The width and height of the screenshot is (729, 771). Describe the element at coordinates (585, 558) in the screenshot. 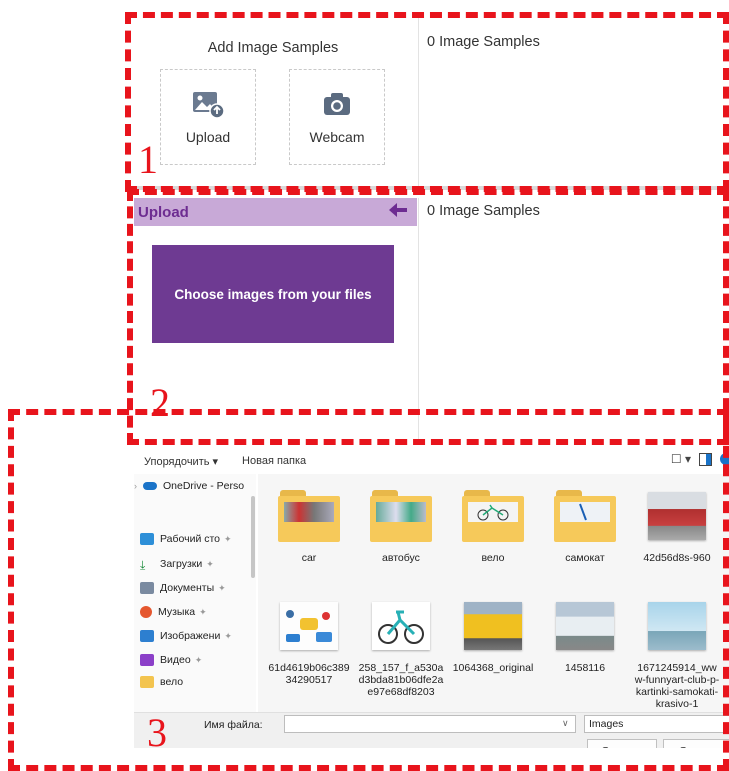

I see `file-name: самокат` at that location.